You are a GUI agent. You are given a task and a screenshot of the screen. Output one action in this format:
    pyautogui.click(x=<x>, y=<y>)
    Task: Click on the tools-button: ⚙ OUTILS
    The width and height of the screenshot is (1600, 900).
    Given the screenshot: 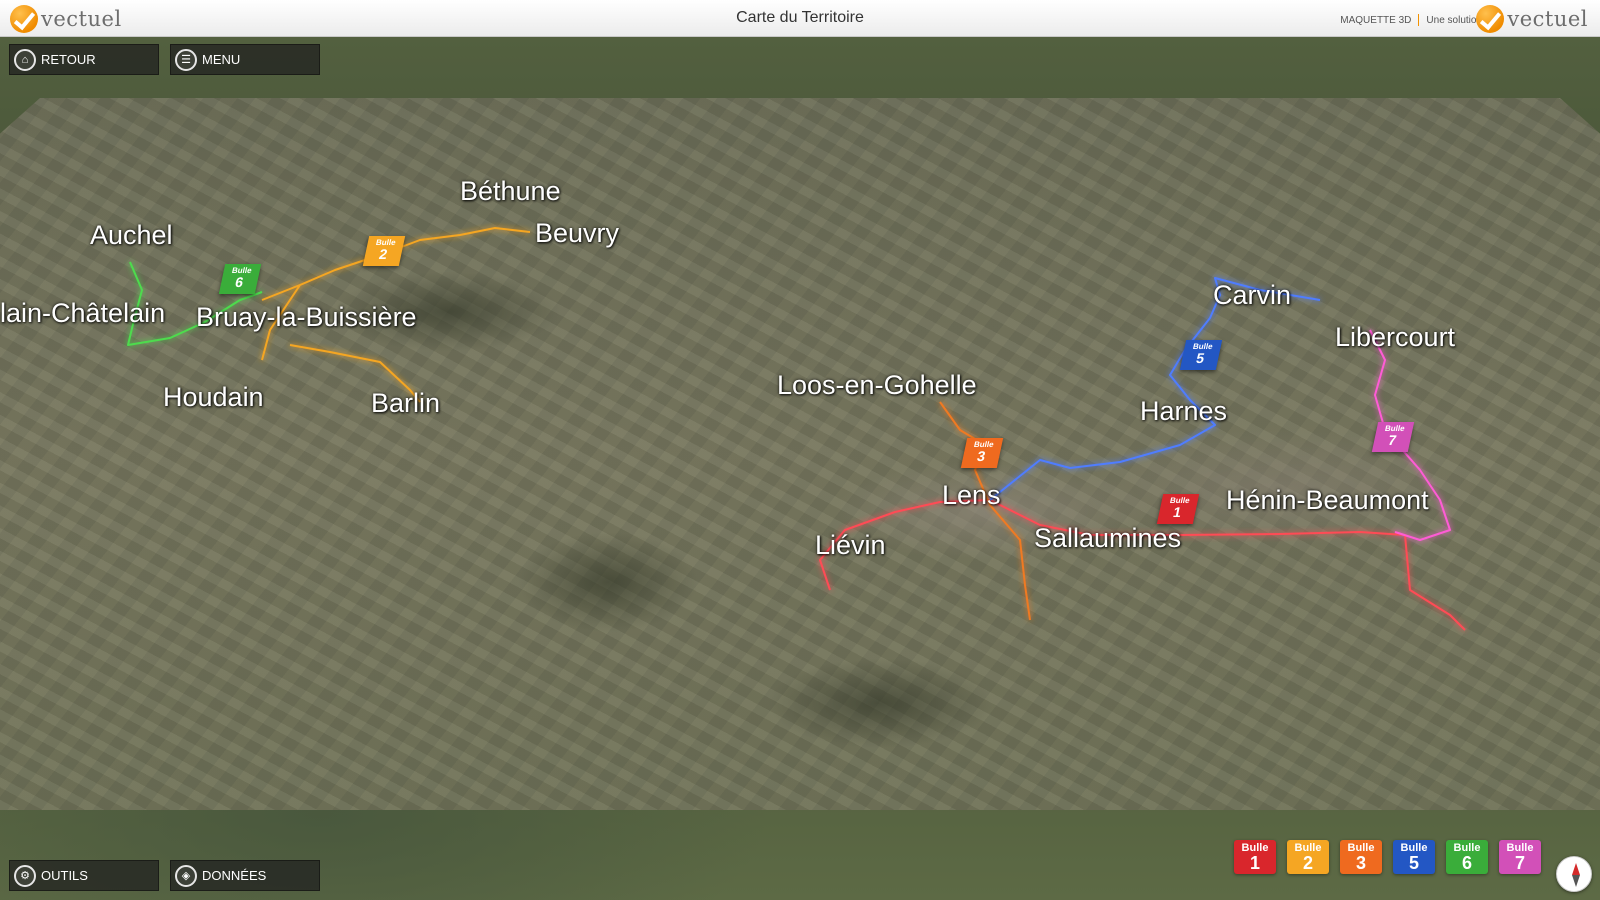 What is the action you would take?
    pyautogui.click(x=84, y=875)
    